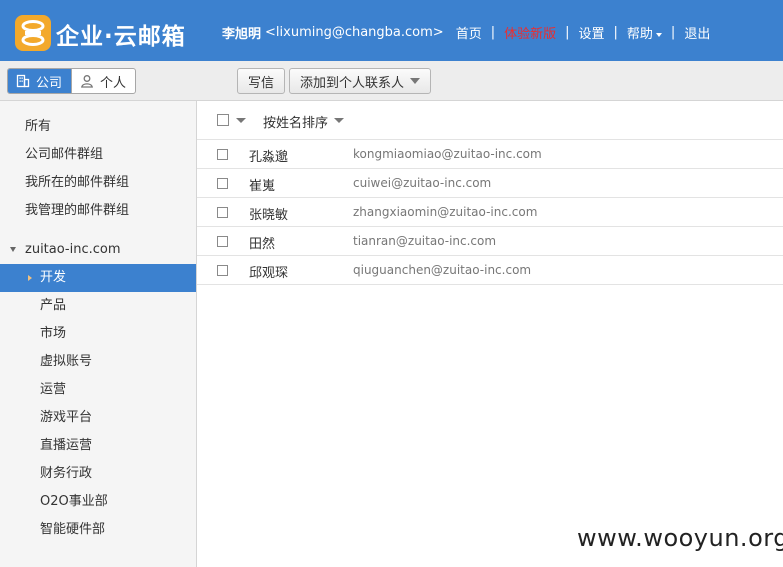 The image size is (783, 567). What do you see at coordinates (98, 474) in the screenshot?
I see `sidebar-dept-finance: 财务行政` at bounding box center [98, 474].